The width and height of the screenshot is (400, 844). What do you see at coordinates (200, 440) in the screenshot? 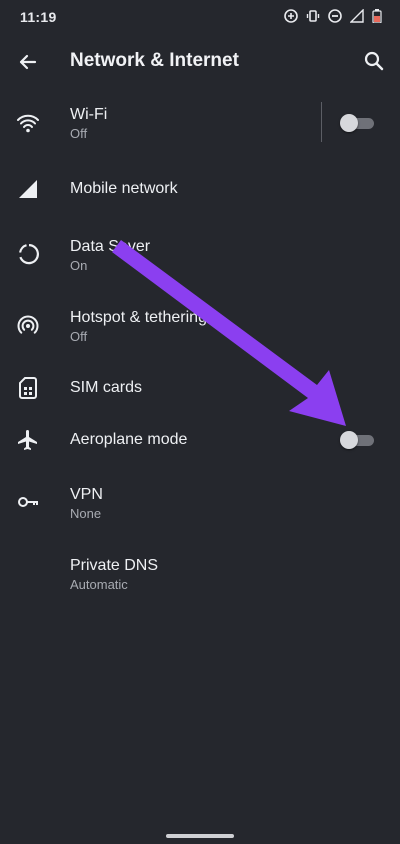
I see `list-item-aeroplane-mode: Aeroplane mode` at bounding box center [200, 440].